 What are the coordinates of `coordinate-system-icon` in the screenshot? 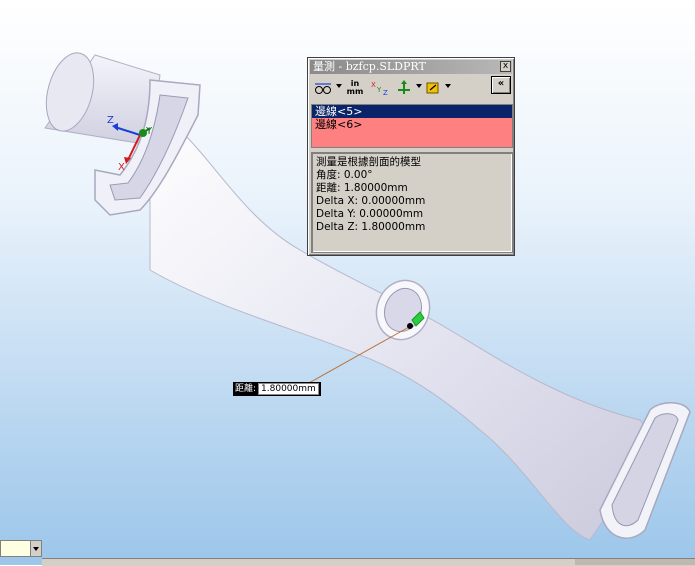 It's located at (432, 88).